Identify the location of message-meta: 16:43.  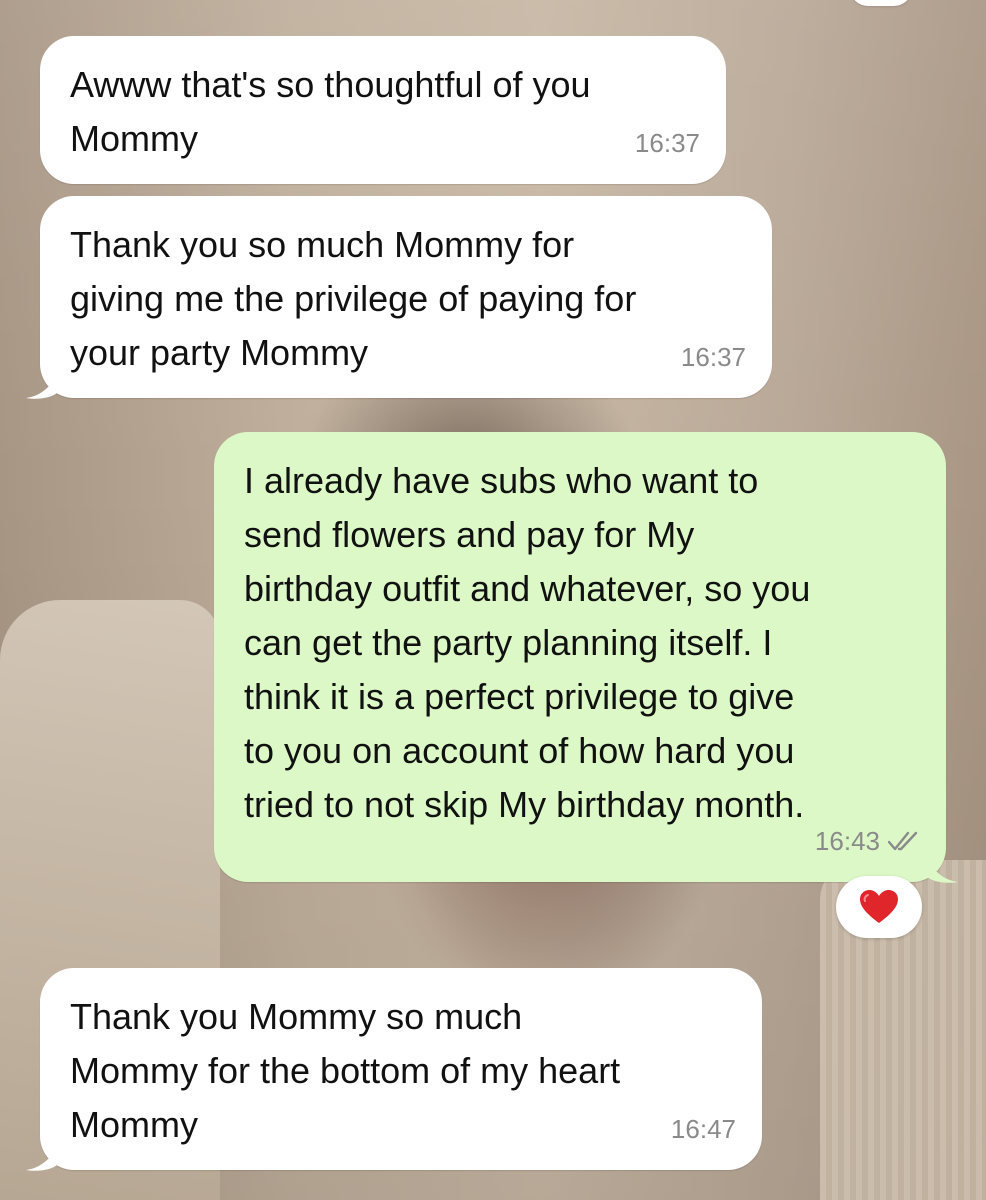
(867, 841).